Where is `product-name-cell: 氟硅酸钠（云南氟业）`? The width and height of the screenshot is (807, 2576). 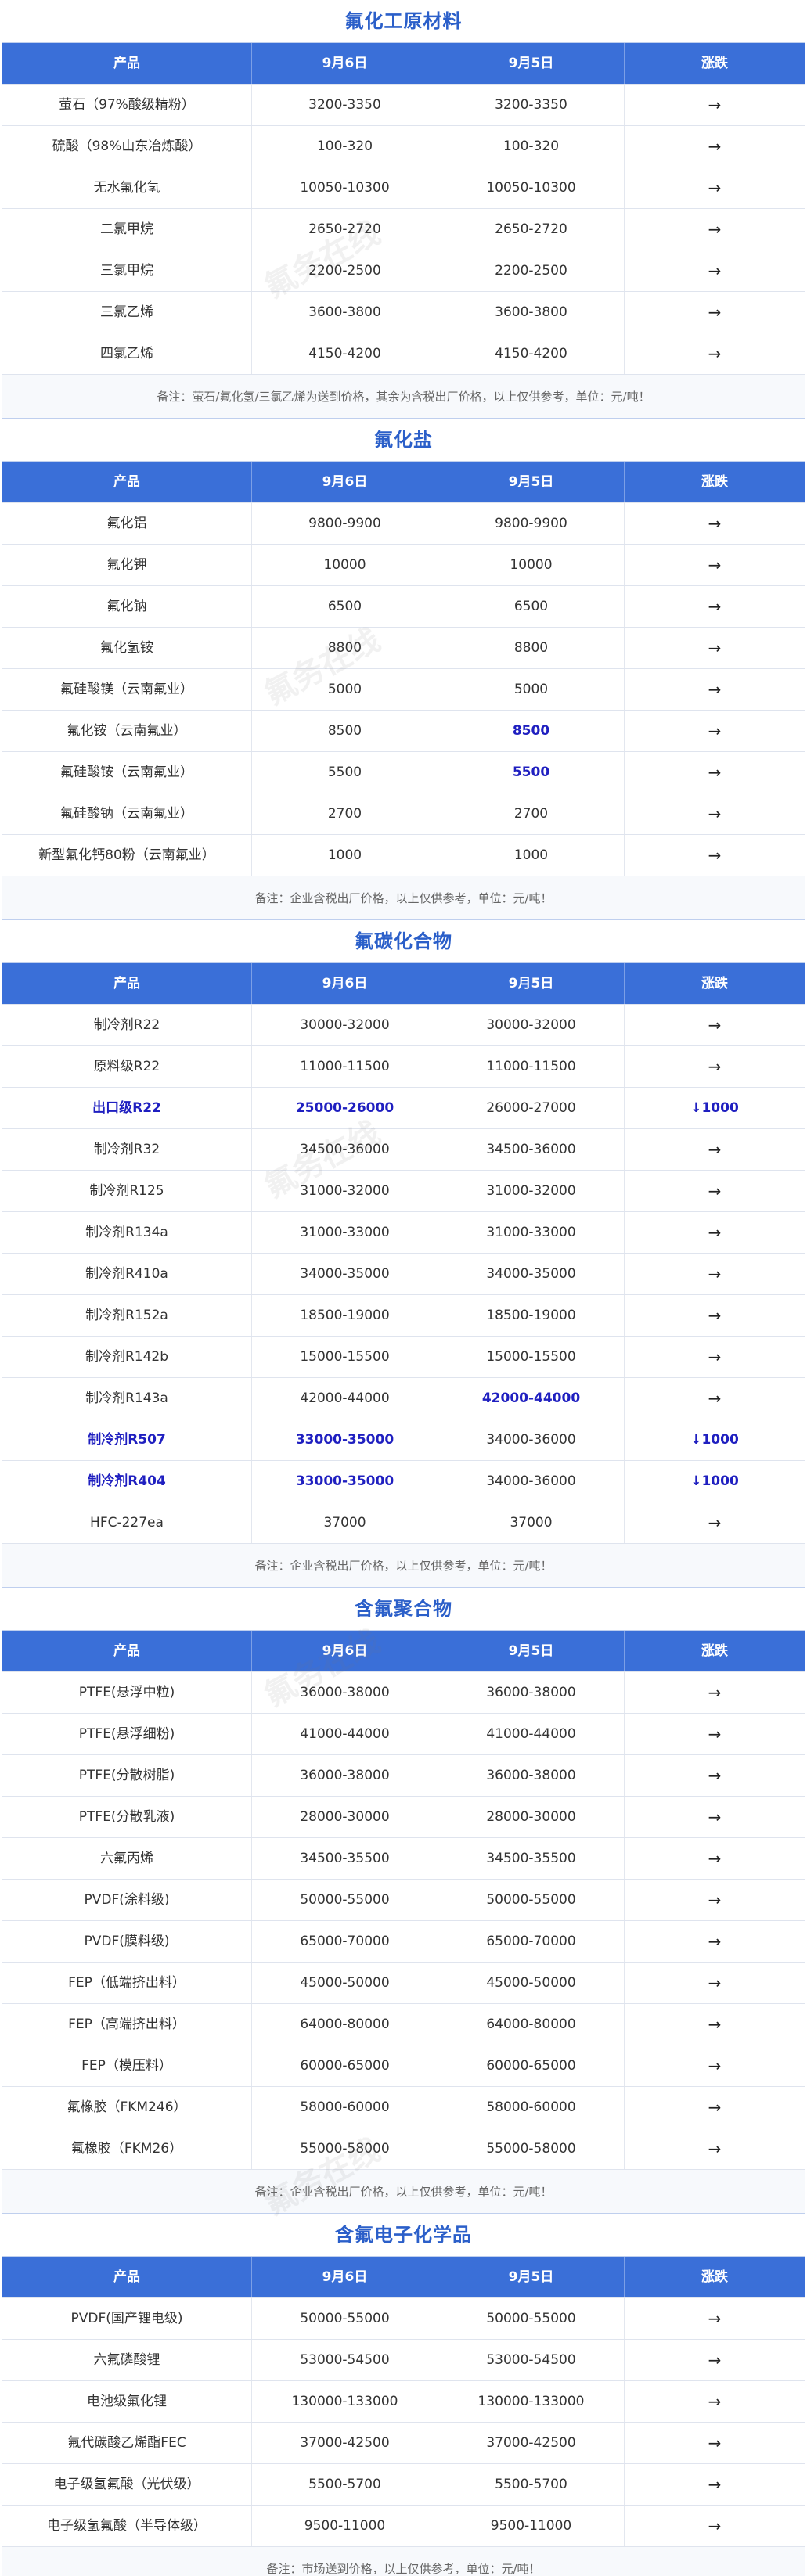
product-name-cell: 氟硅酸钠（云南氟业） is located at coordinates (127, 814).